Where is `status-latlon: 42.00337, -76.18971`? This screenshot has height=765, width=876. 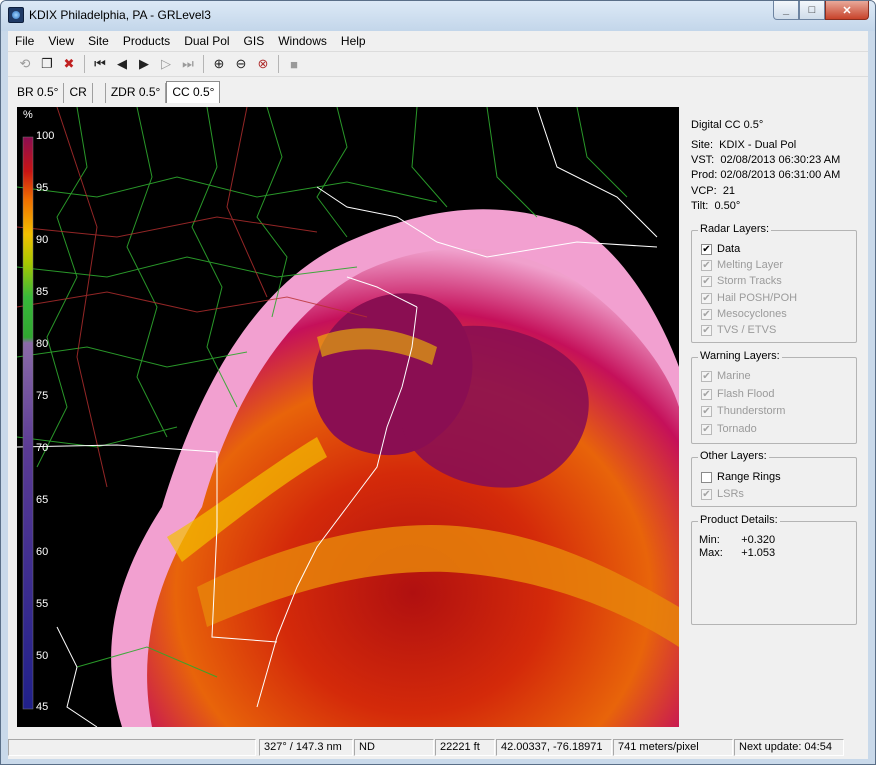
status-latlon: 42.00337, -76.18971 is located at coordinates (554, 747).